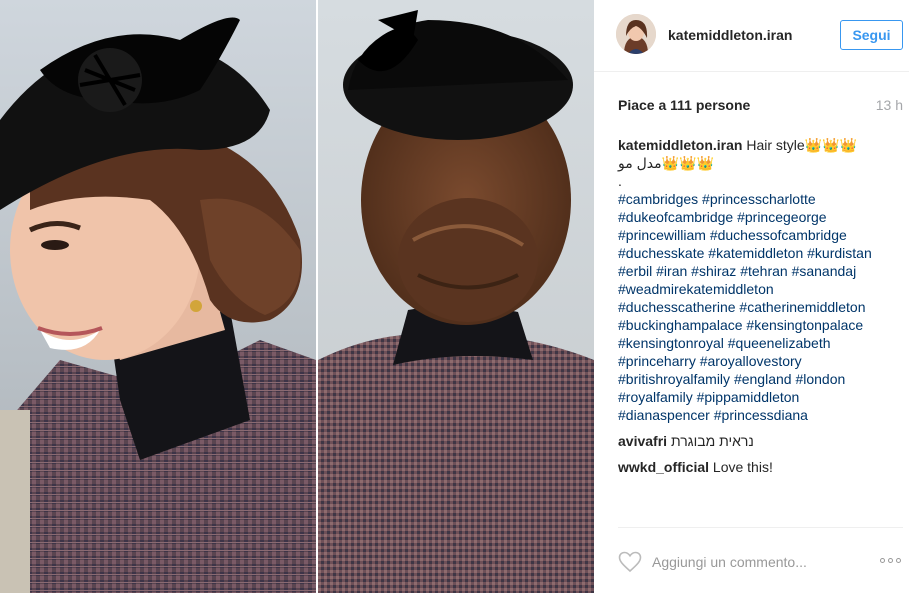  Describe the element at coordinates (804, 325) in the screenshot. I see `hashtag-link: #kensingtonpalace` at that location.